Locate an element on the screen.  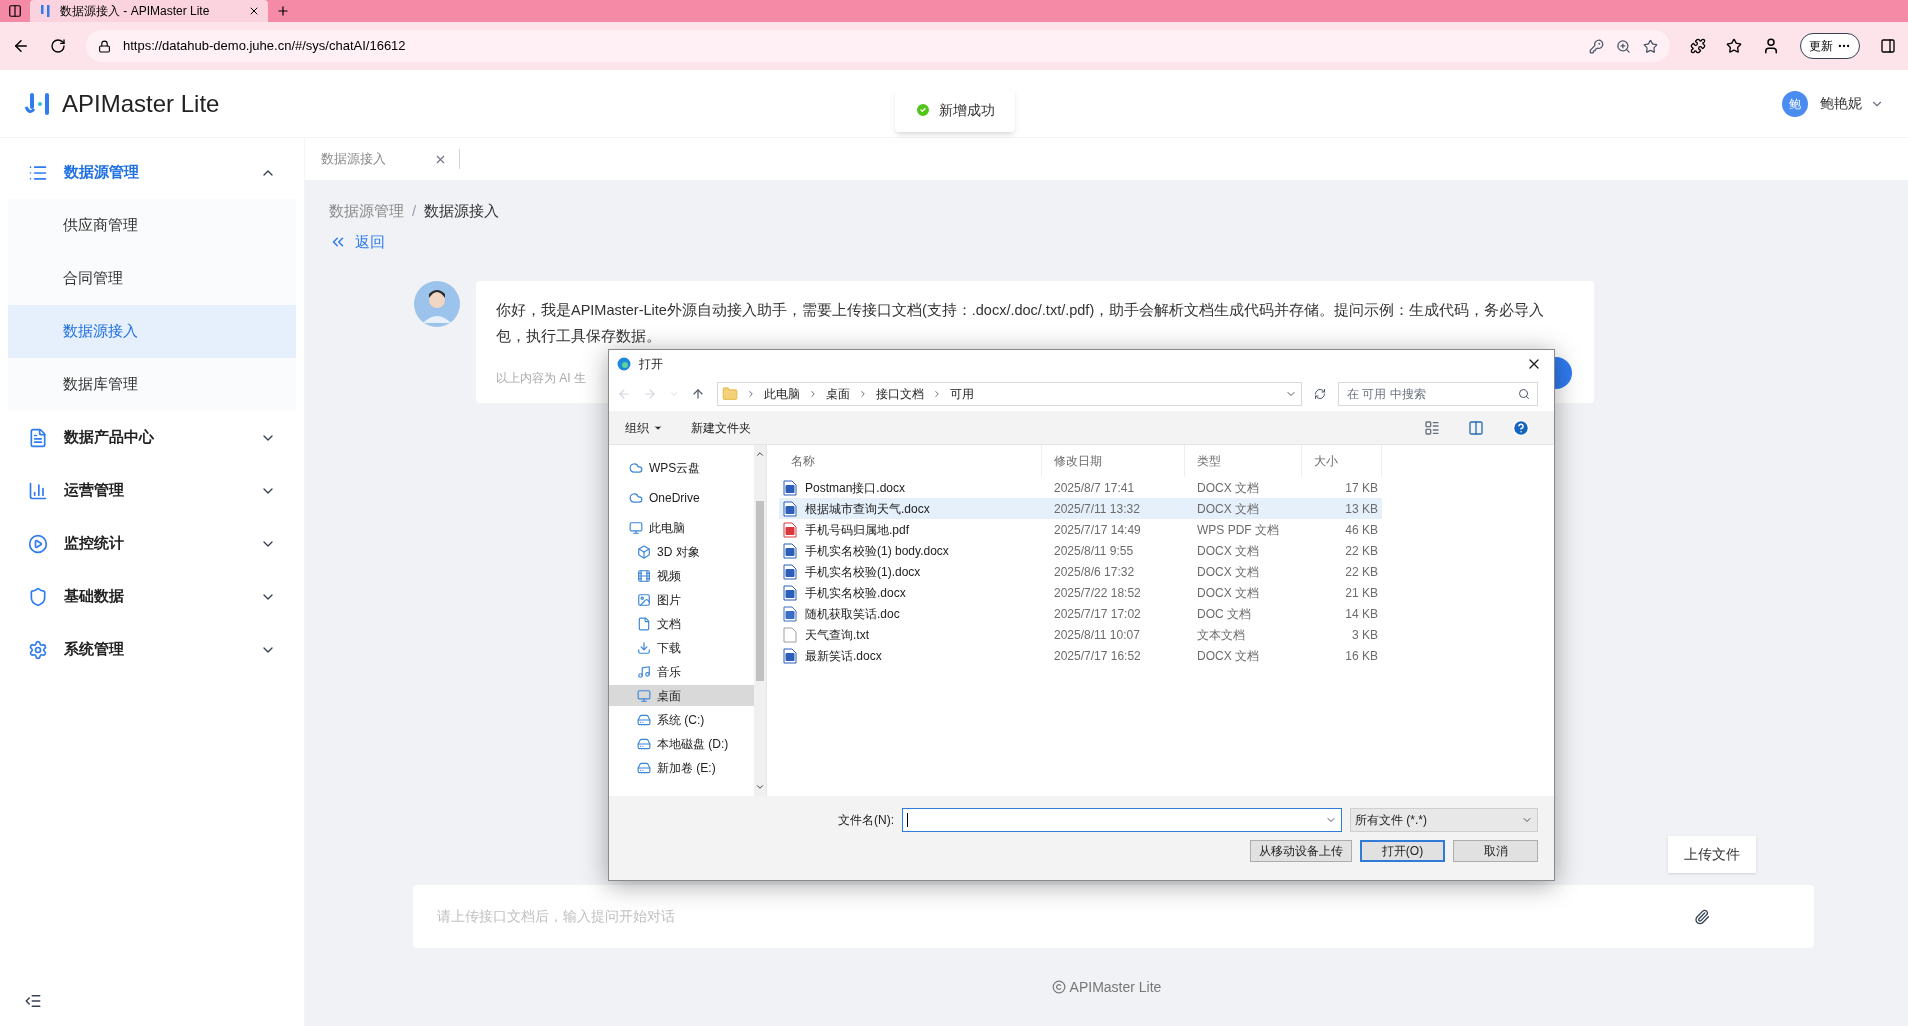
toast: 新增成功 is located at coordinates (955, 110).